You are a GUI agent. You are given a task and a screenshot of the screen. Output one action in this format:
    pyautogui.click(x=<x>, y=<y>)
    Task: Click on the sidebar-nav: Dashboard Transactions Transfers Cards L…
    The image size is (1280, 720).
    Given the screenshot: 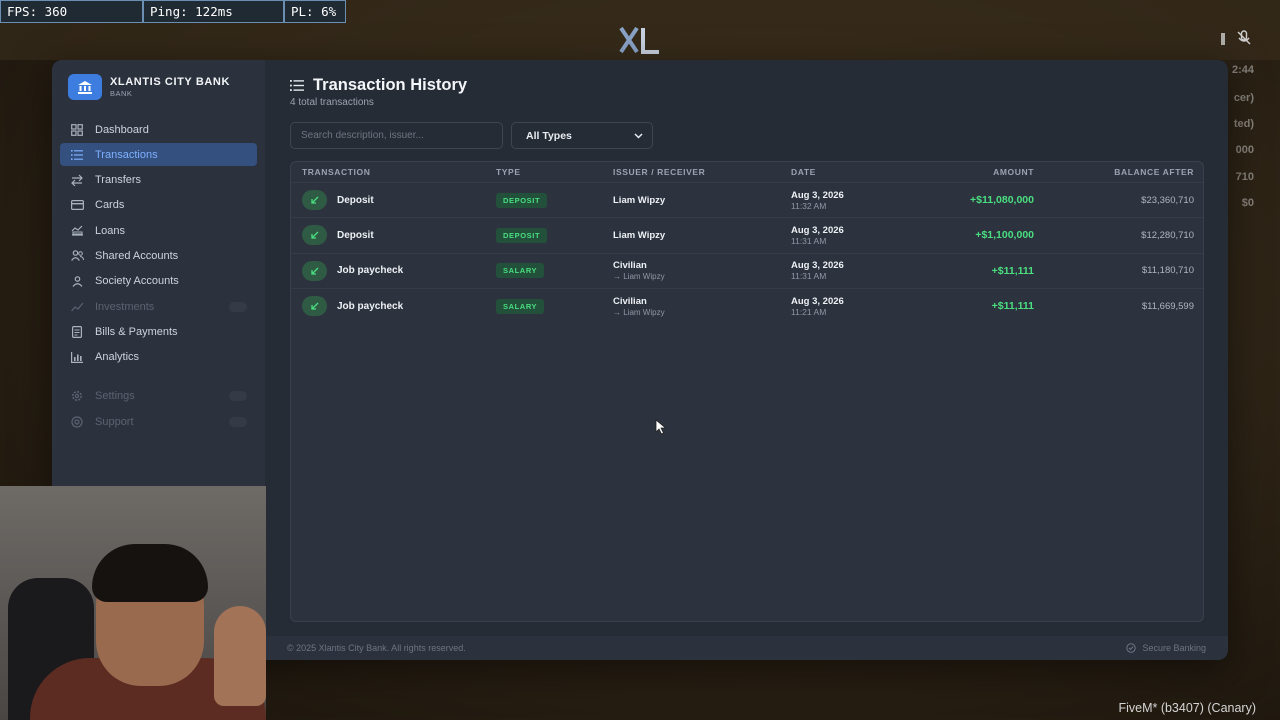 What is the action you would take?
    pyautogui.click(x=158, y=275)
    